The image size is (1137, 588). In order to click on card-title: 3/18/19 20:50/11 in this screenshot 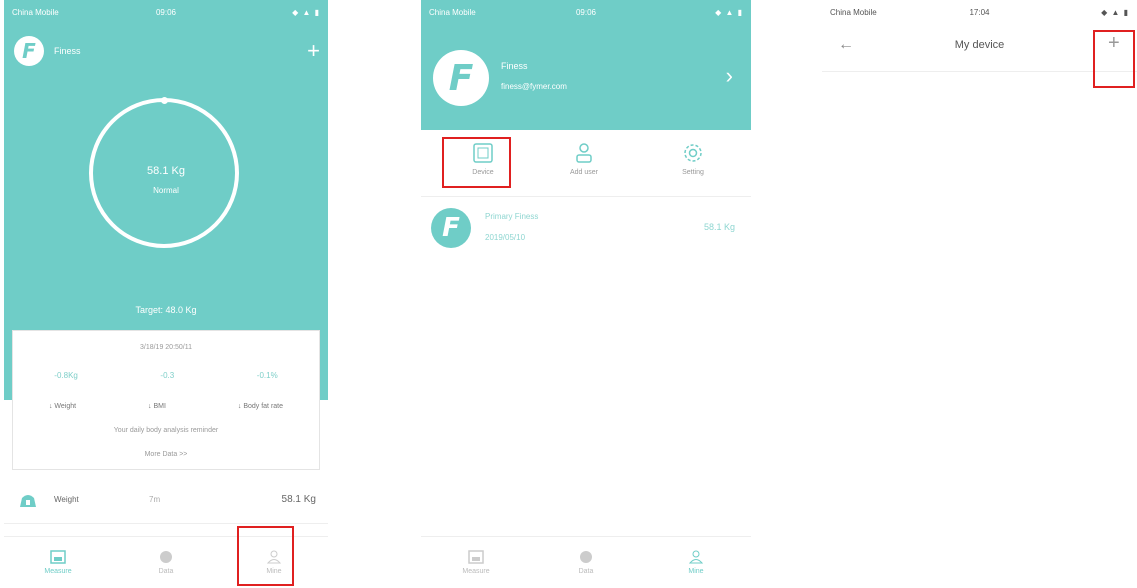, I will do `click(166, 347)`.